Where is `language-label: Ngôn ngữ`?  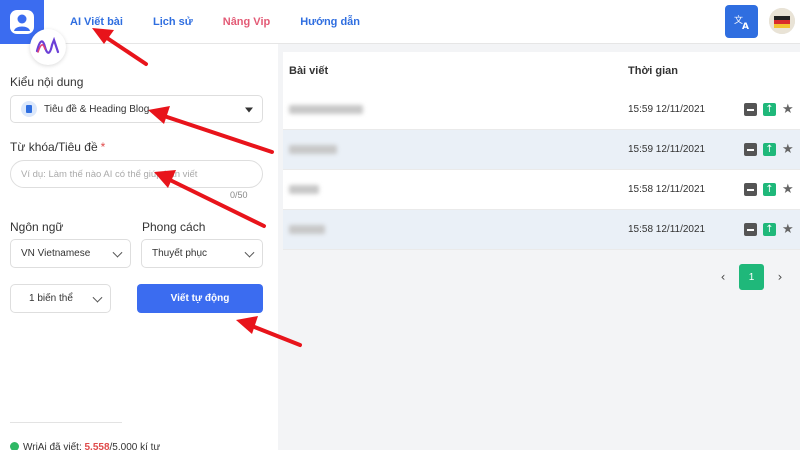 language-label: Ngôn ngữ is located at coordinates (37, 227).